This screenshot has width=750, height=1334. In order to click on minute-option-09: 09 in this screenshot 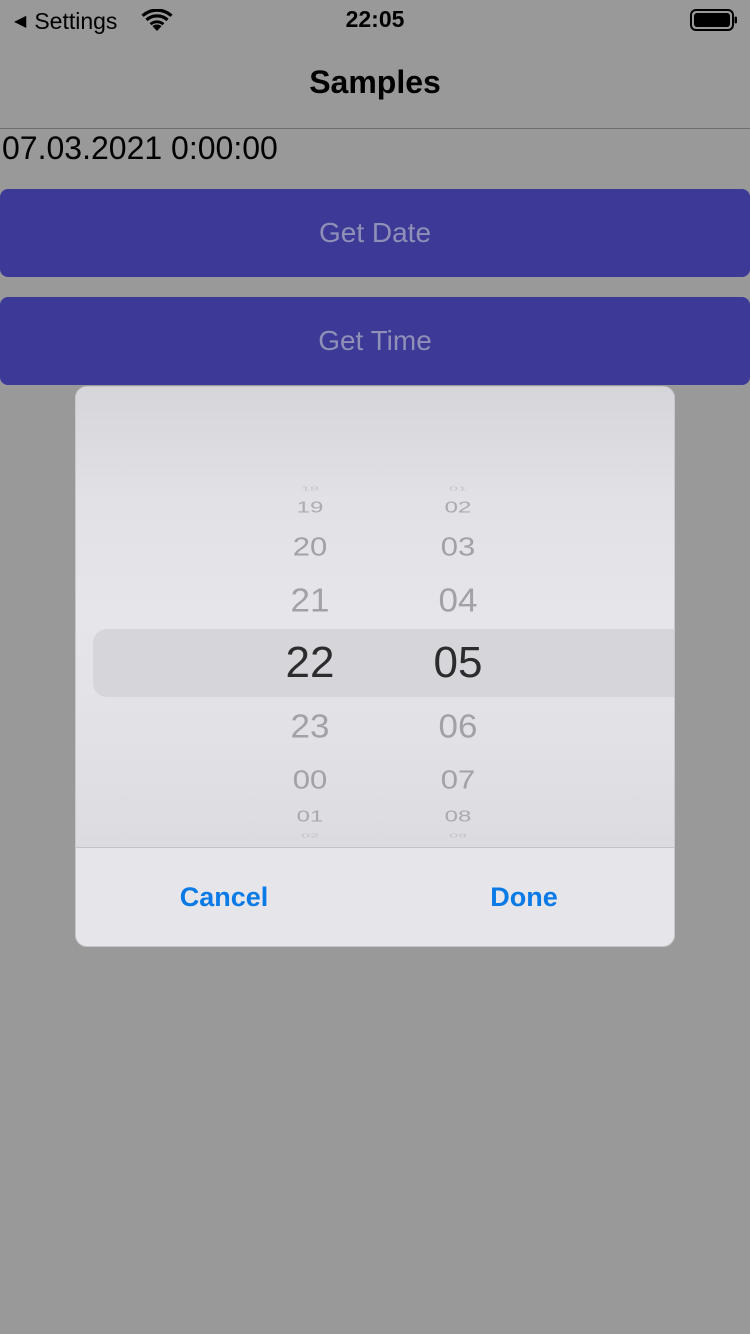, I will do `click(458, 836)`.